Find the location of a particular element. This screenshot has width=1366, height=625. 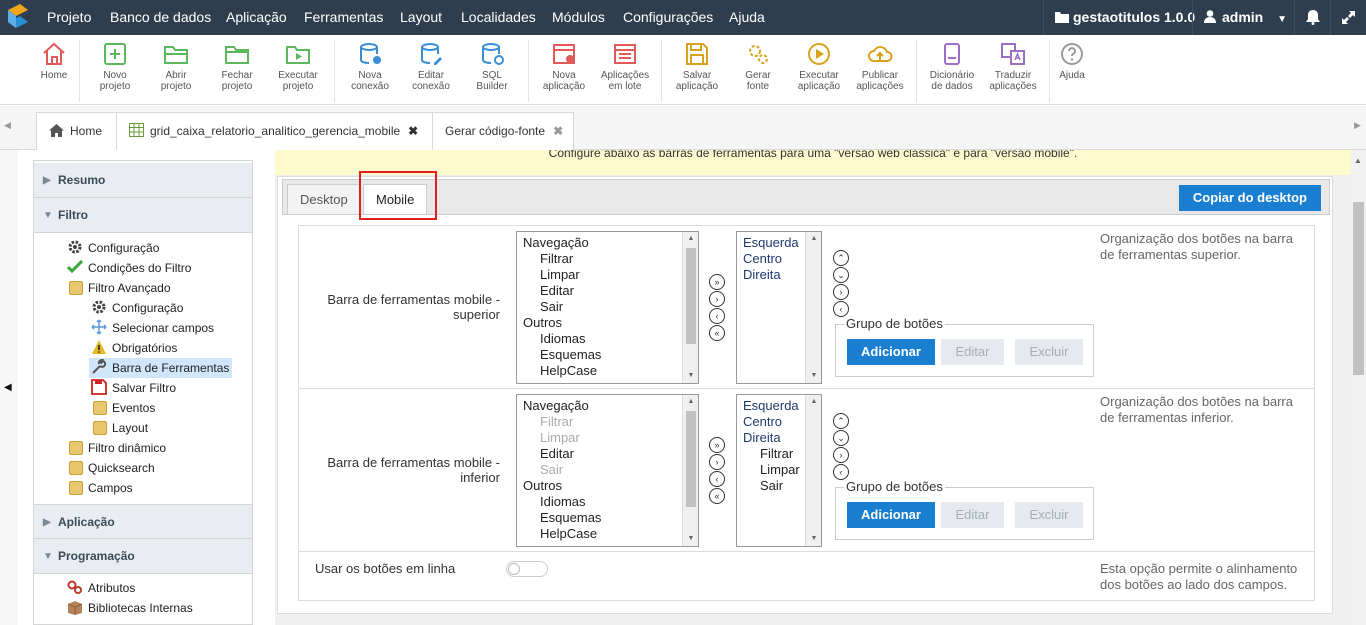

batch-applications-button: Aplicações em lote is located at coordinates (625, 66).